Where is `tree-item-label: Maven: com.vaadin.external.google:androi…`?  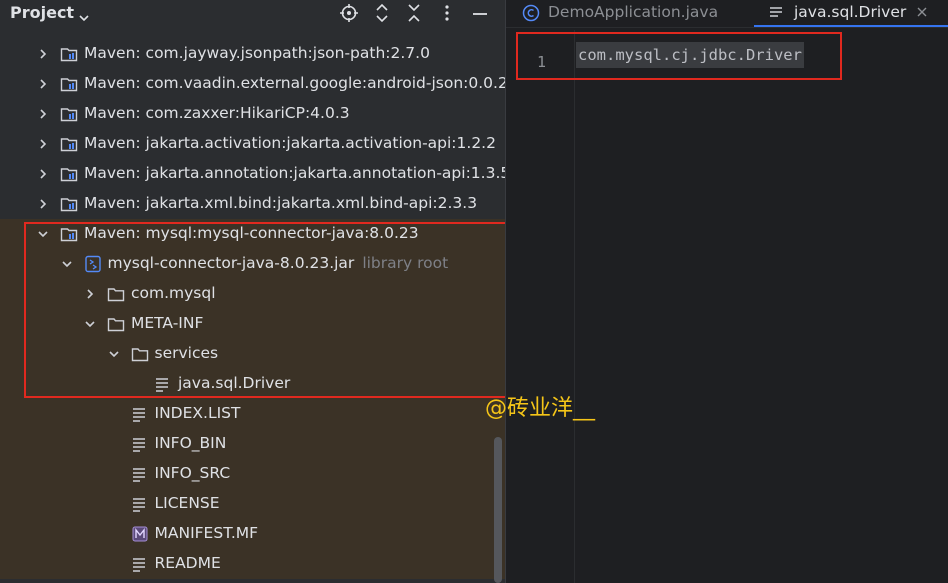
tree-item-label: Maven: com.vaadin.external.google:androi… is located at coordinates (294, 83).